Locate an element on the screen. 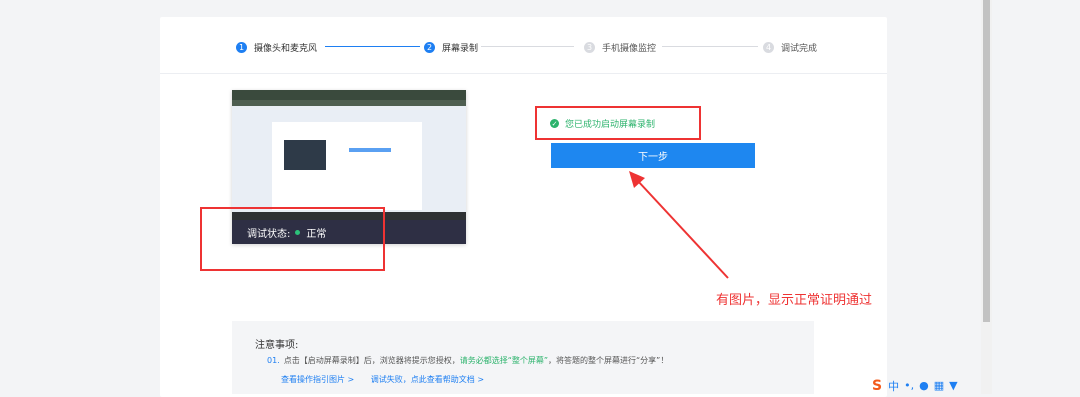  ime-punctuation: •, is located at coordinates (909, 385).